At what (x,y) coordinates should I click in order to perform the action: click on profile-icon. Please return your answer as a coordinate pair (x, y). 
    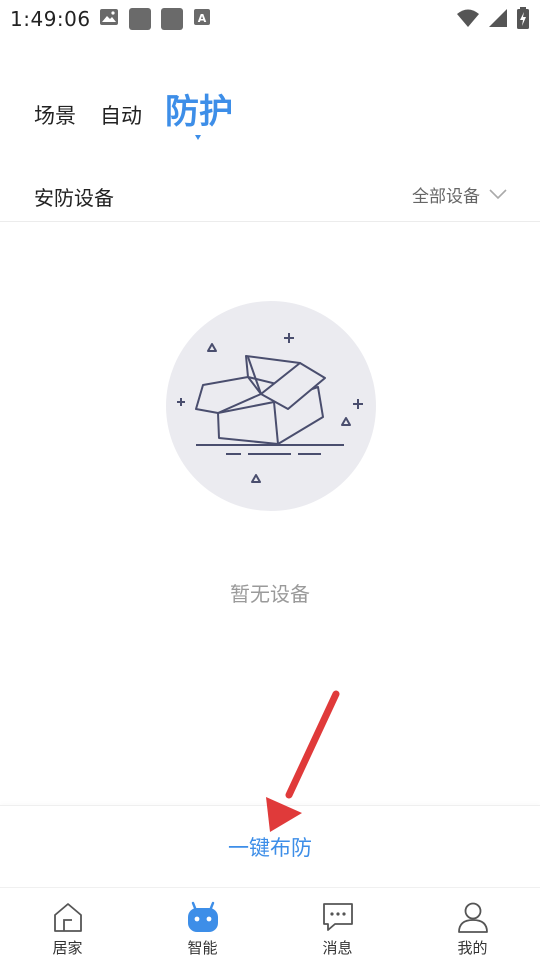
    Looking at the image, I should click on (473, 917).